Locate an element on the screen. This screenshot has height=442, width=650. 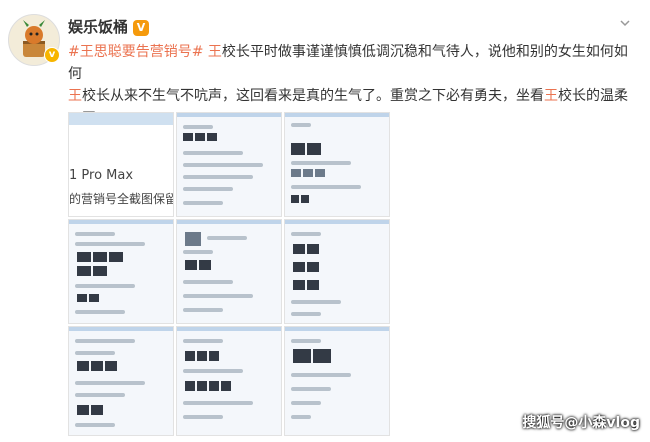
author-name: 娱乐饭桶 V is located at coordinates (109, 26).